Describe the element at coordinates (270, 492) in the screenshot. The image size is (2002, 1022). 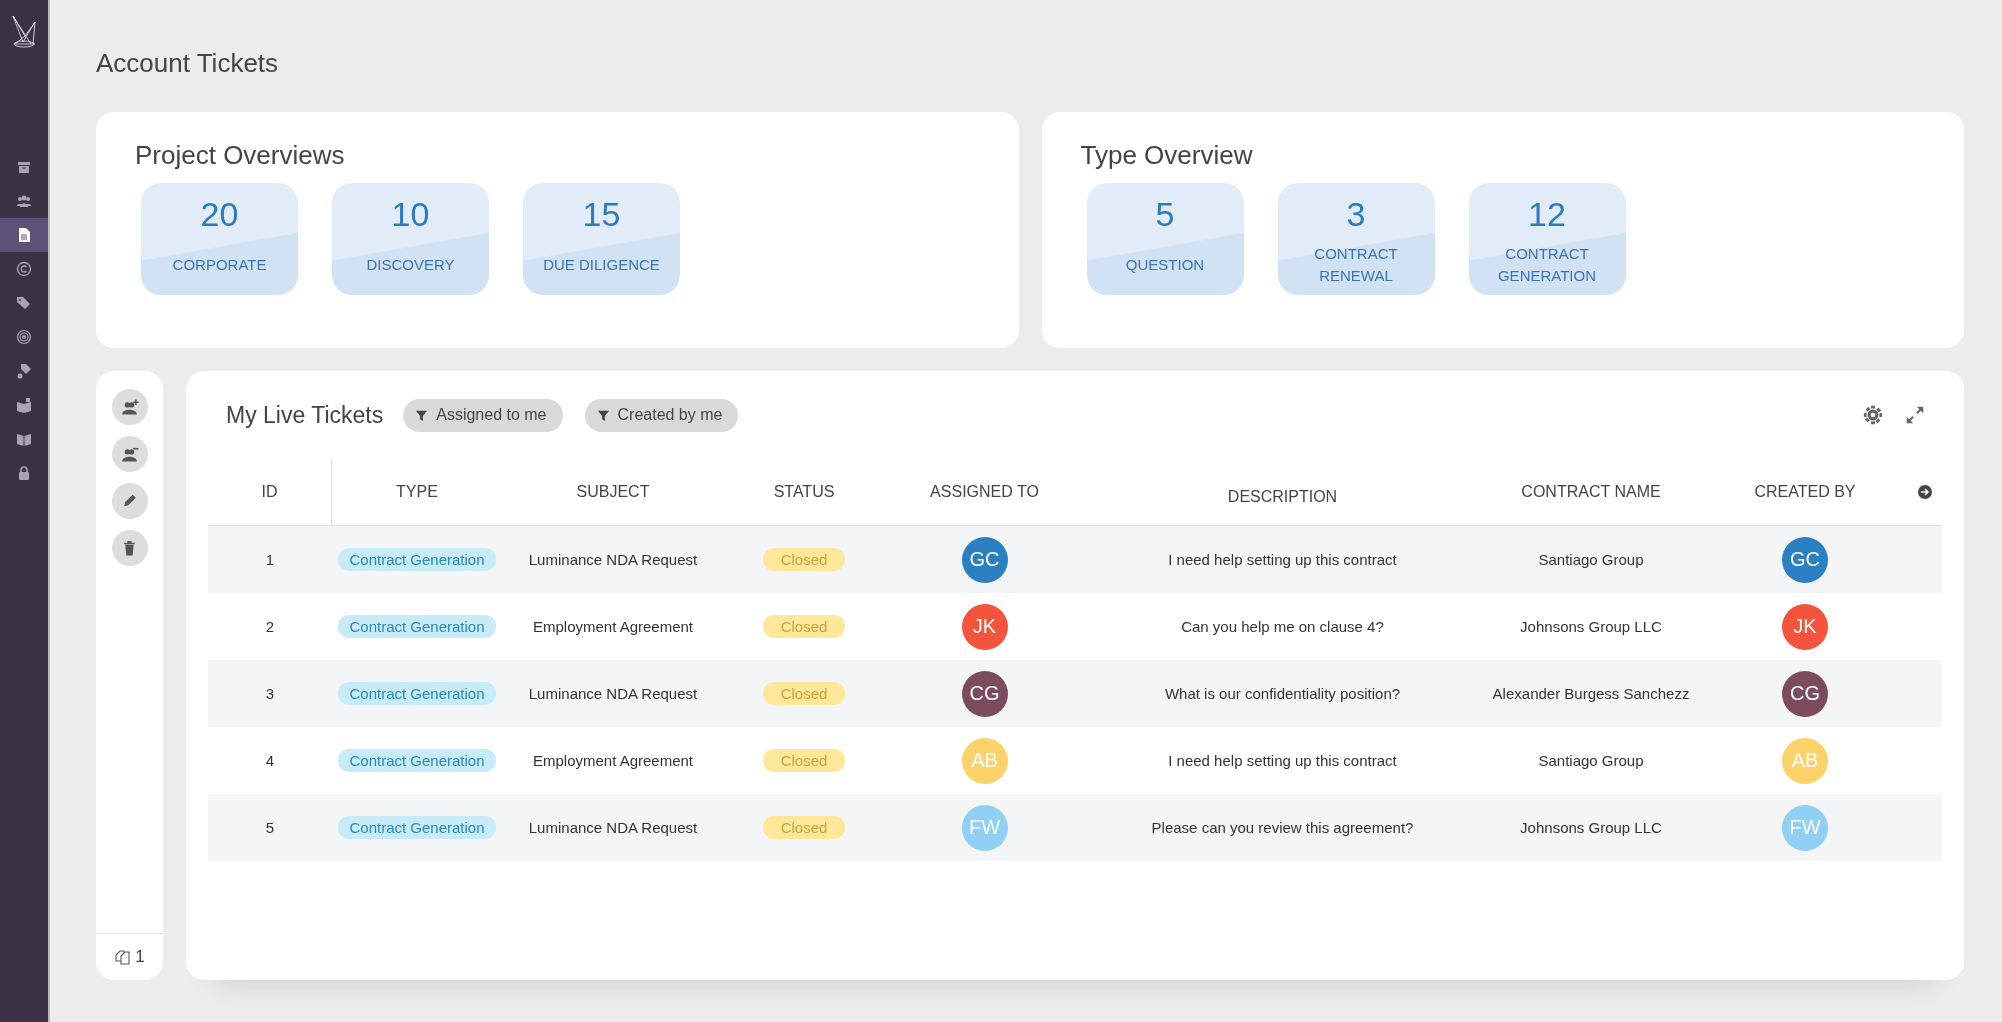
I see `column-header: ID` at that location.